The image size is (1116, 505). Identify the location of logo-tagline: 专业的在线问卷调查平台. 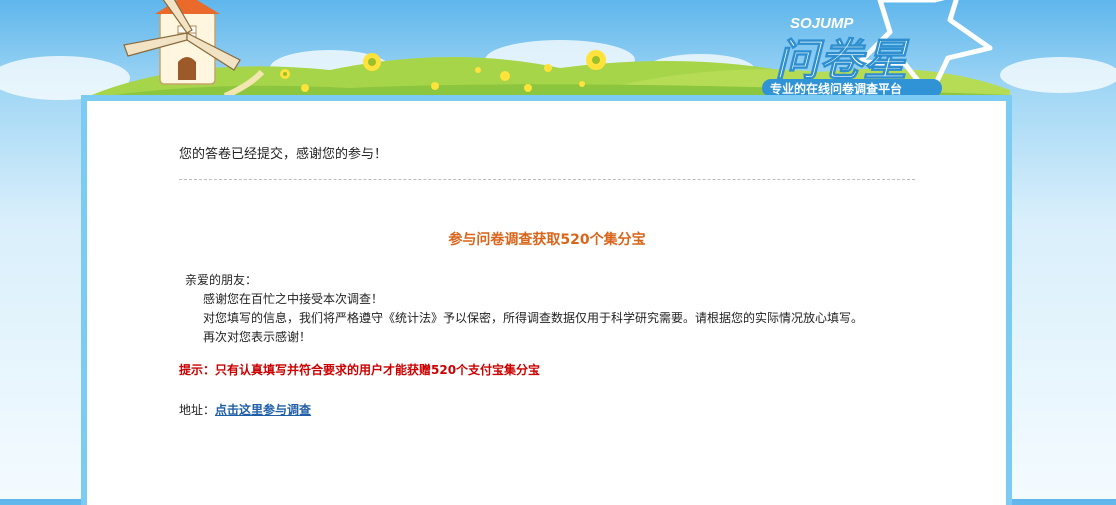
(836, 88).